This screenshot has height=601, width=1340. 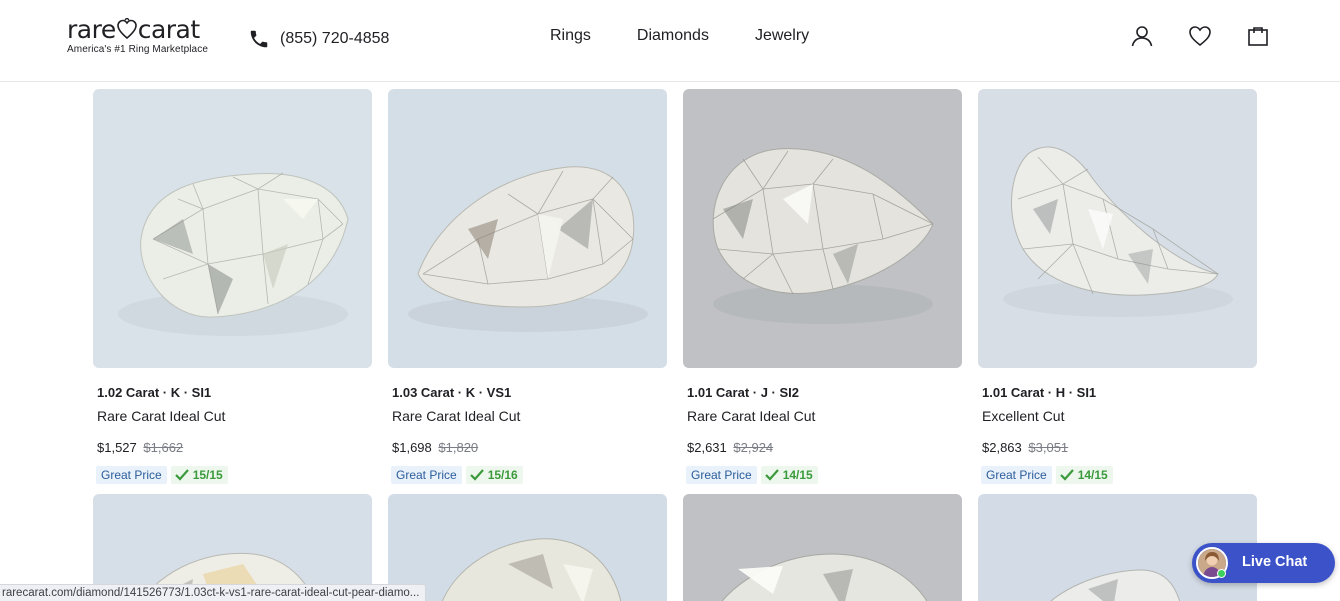 I want to click on phone-link: (855) 720-4858, so click(x=318, y=39).